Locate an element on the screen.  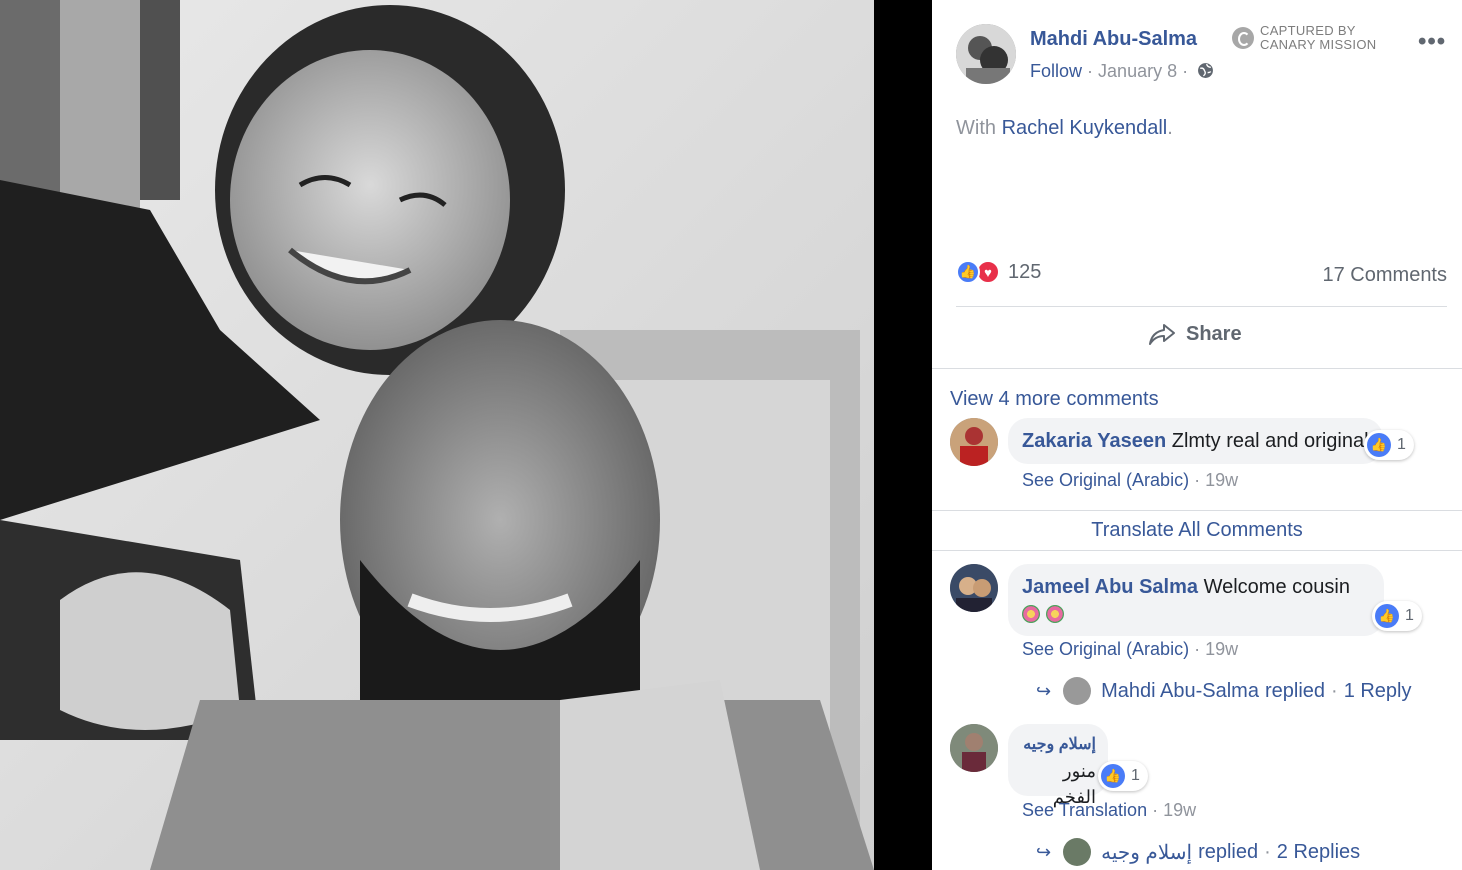
more-options-icon: ••• is located at coordinates (1432, 42).